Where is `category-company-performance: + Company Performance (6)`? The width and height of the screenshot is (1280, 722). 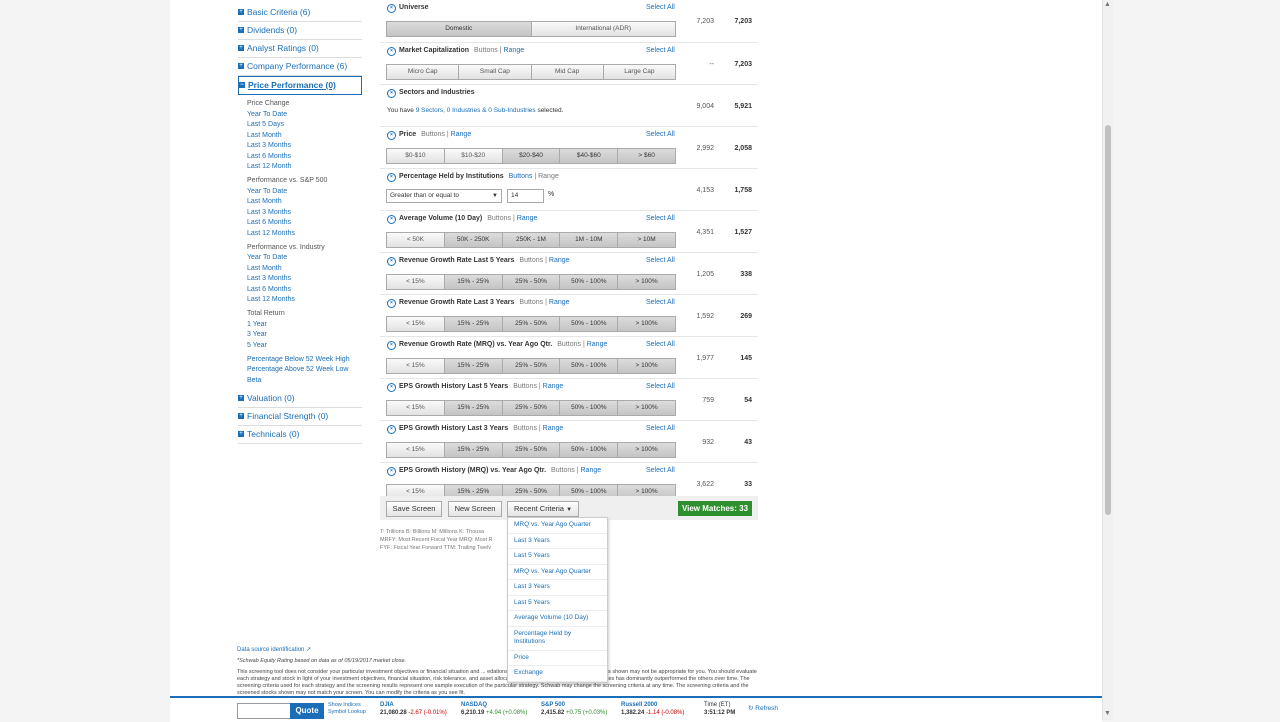 category-company-performance: + Company Performance (6) is located at coordinates (300, 67).